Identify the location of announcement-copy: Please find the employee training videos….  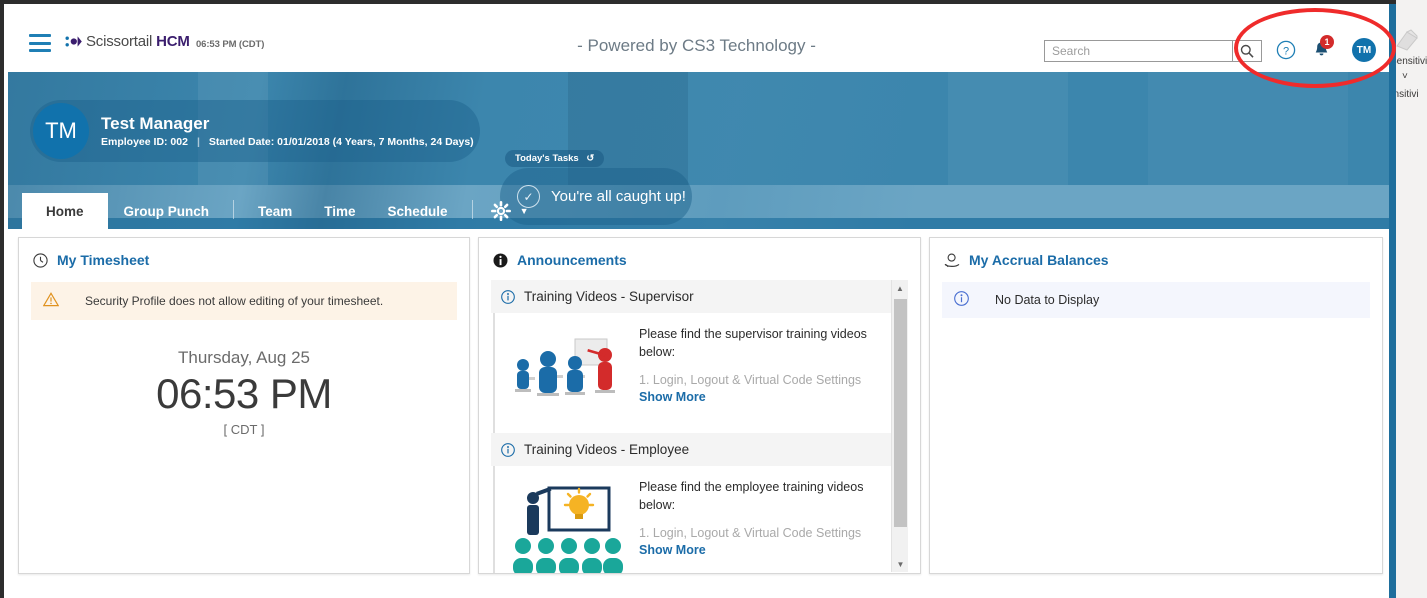
(773, 525).